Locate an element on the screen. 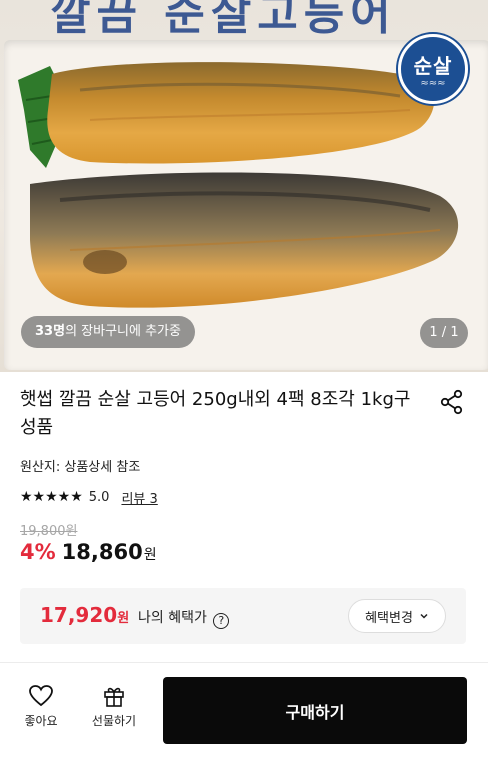 The height and width of the screenshot is (757, 488). price-row: 4% 18,860 원 is located at coordinates (88, 552).